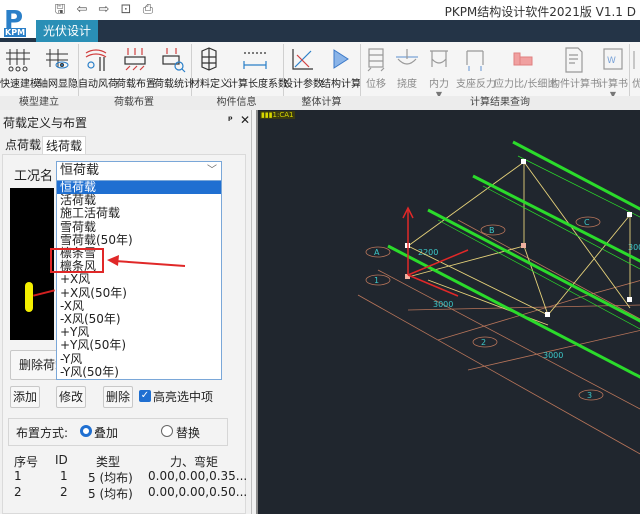  Describe the element at coordinates (483, 342) in the screenshot. I see `axis-label: 2` at that location.